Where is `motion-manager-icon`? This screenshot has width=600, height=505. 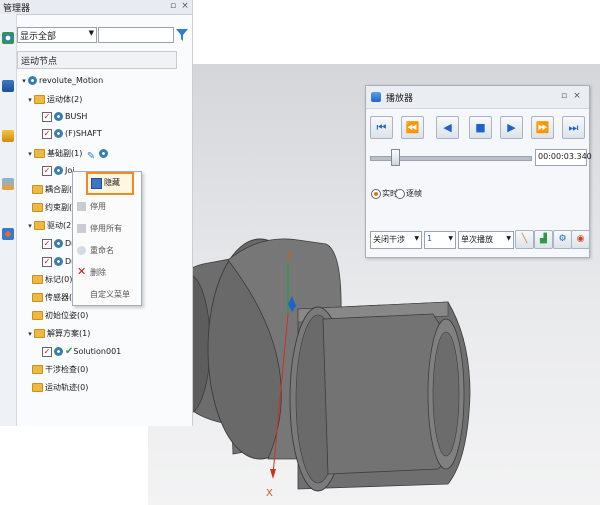
motion-manager-icon is located at coordinates (8, 38).